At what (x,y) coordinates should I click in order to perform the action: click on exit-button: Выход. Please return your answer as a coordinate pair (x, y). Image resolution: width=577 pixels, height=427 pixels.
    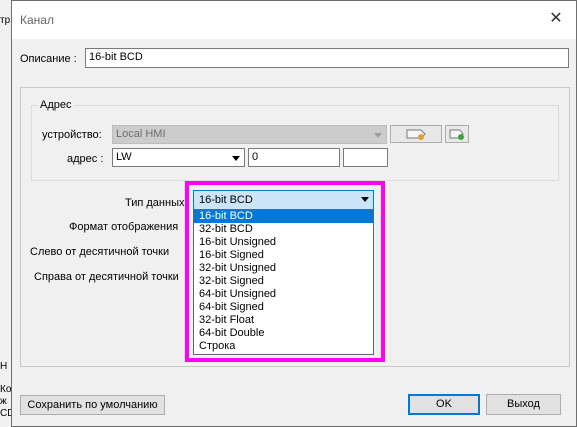
    Looking at the image, I should click on (523, 404).